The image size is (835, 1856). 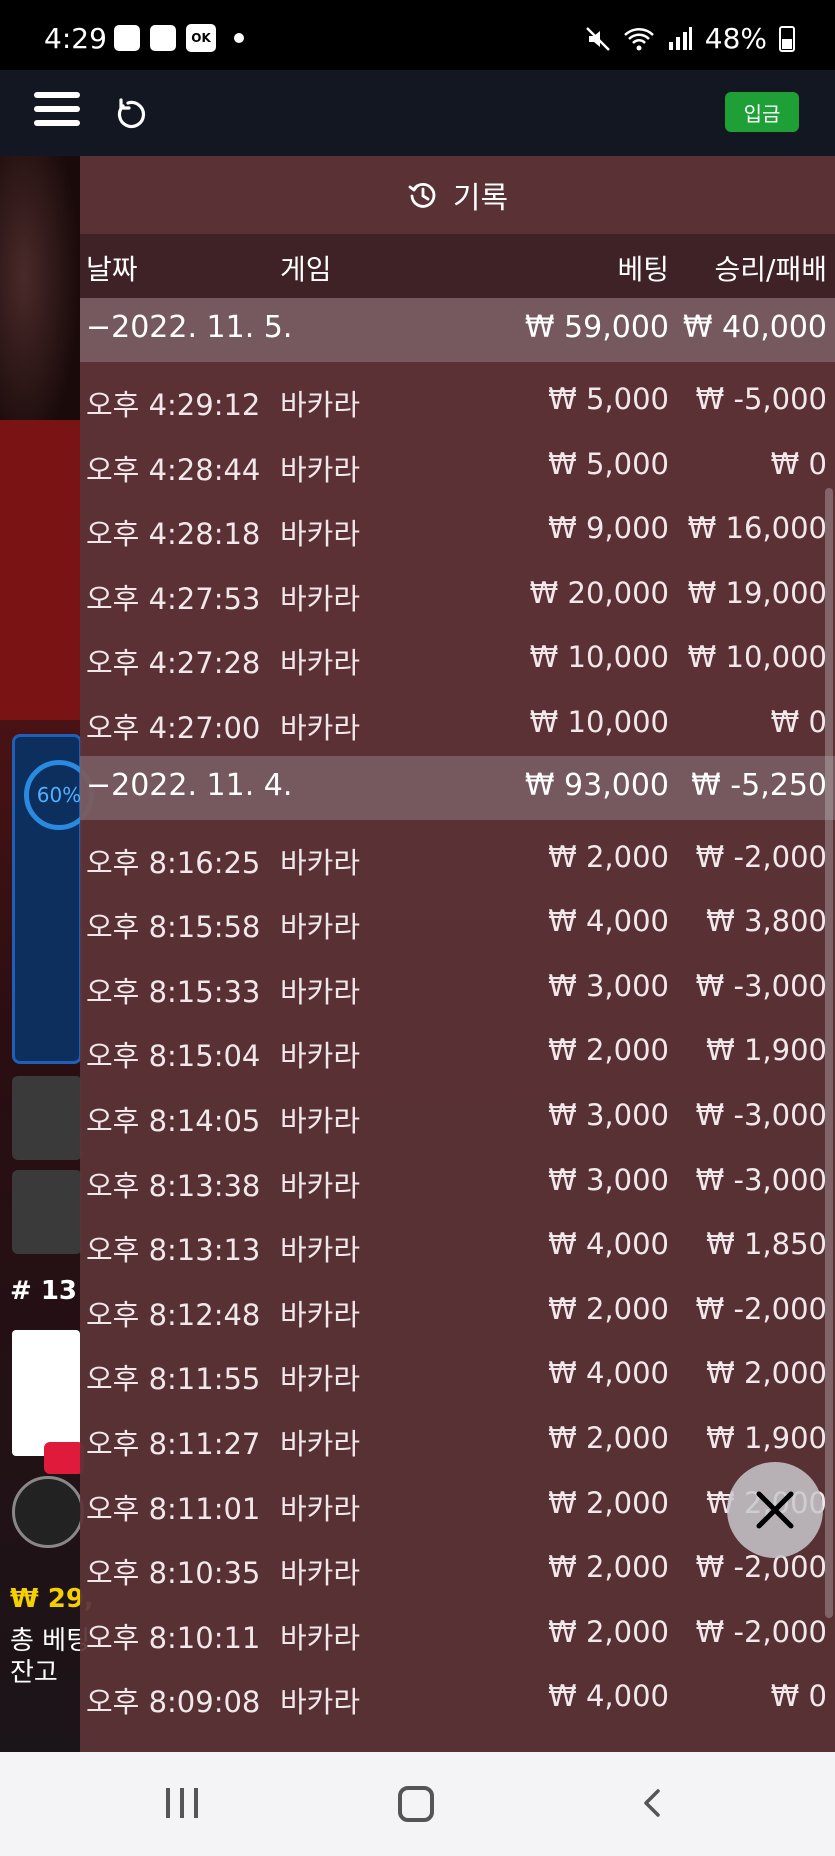 I want to click on history-row: 오후 8:15:04 바카라 ₩ 2,000 ₩ 1,900, so click(x=457, y=1051).